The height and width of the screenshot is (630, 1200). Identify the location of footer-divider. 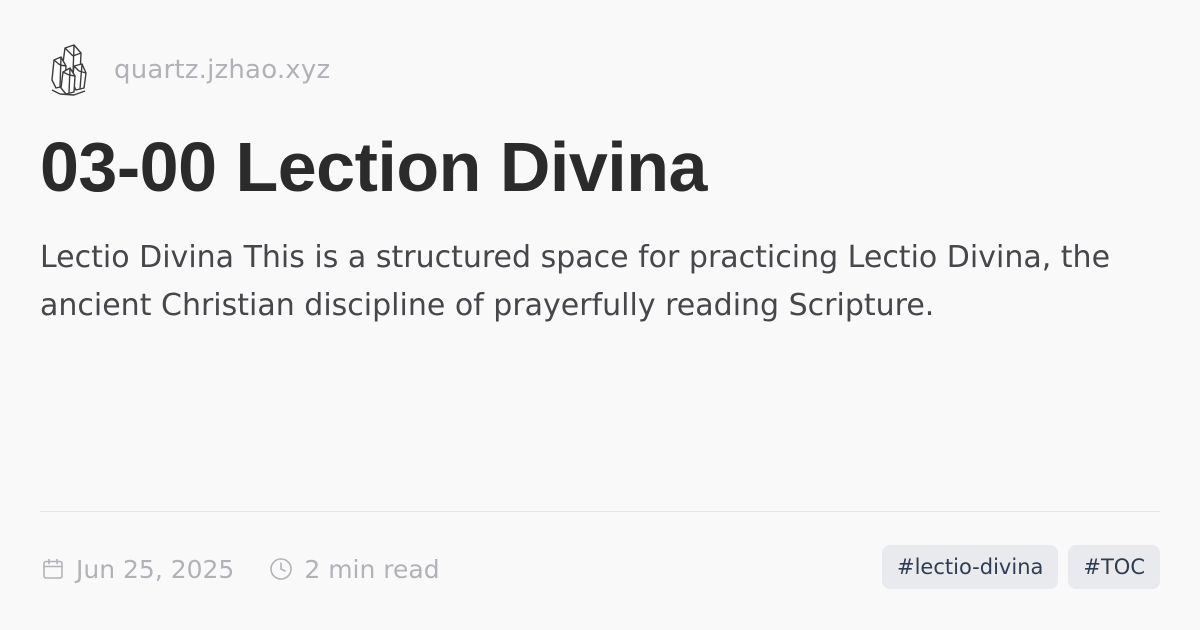
(600, 511).